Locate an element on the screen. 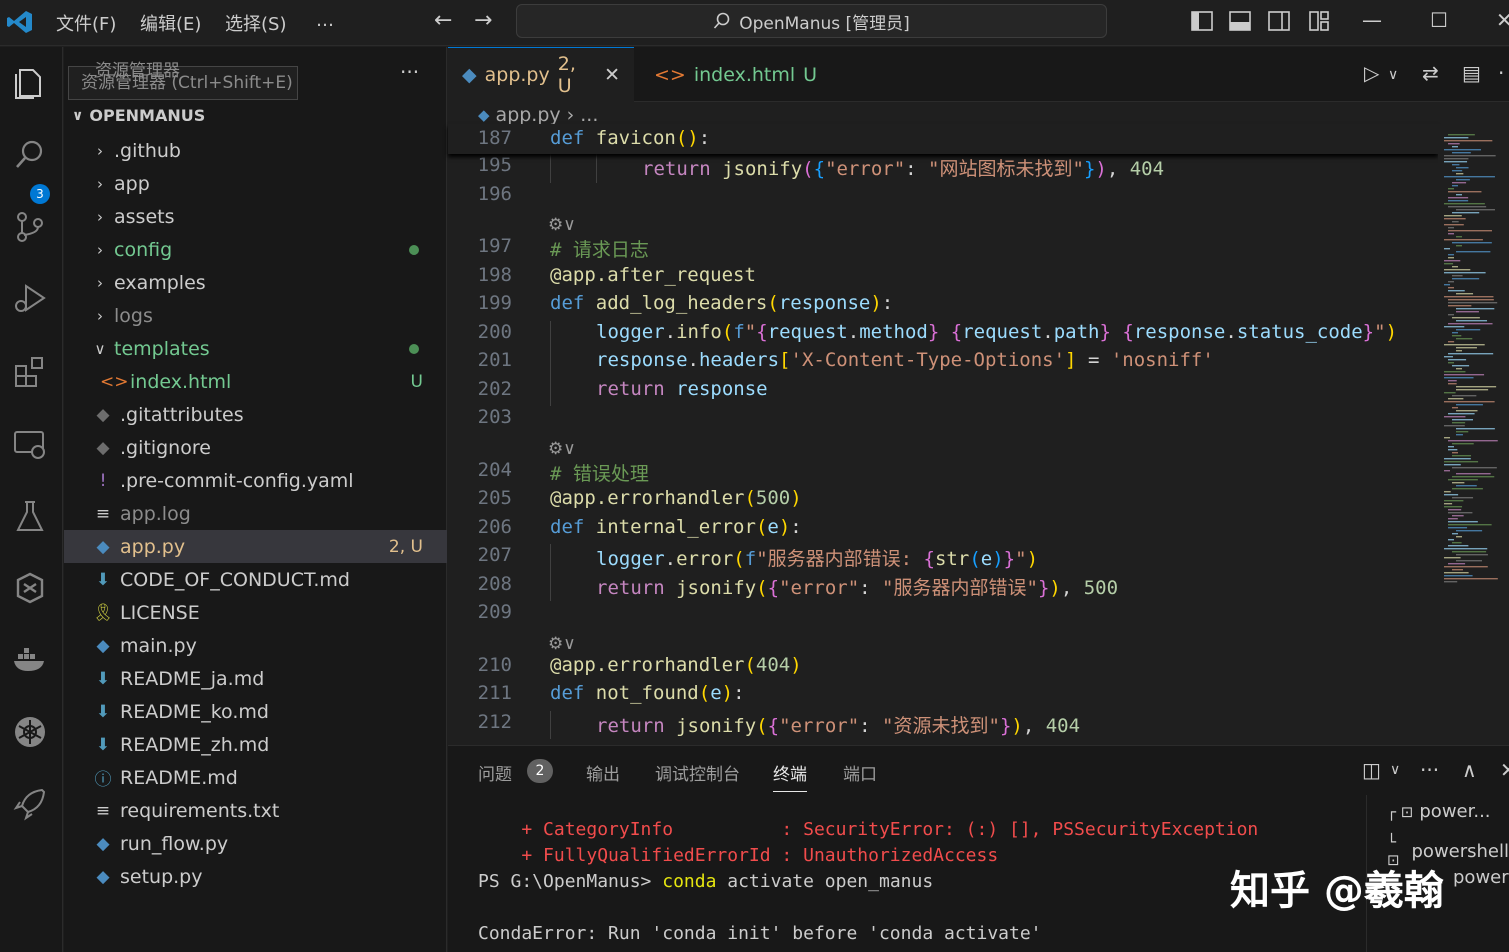 The image size is (1509, 952). file-tree-item: ≡ app.log is located at coordinates (255, 513).